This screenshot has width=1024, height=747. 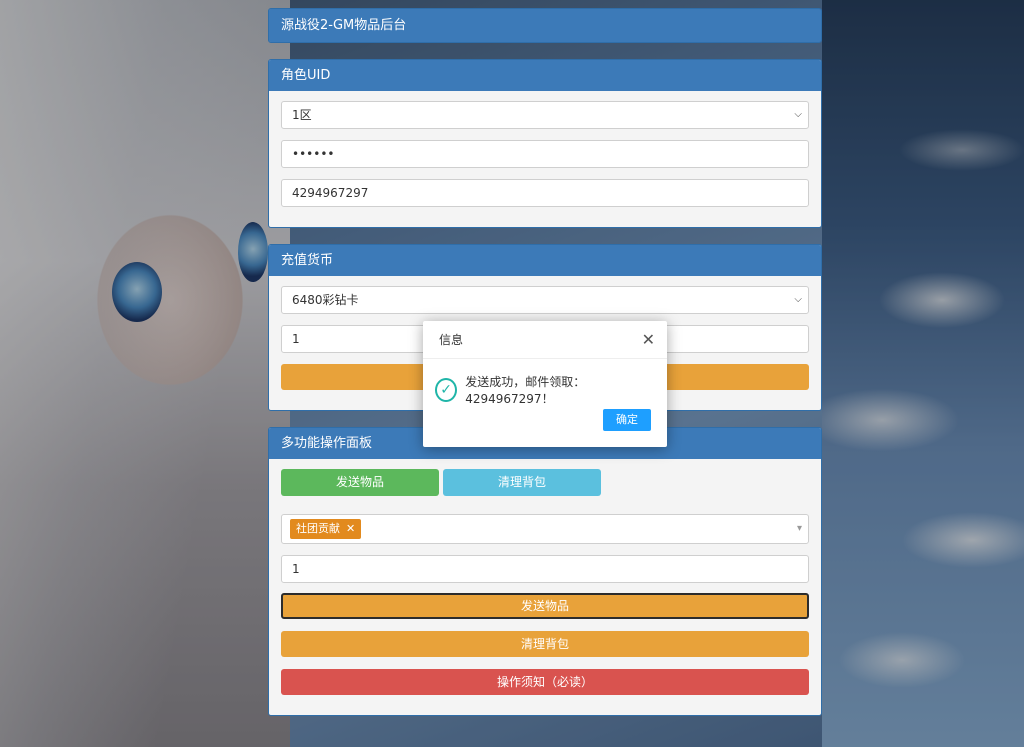 What do you see at coordinates (545, 606) in the screenshot?
I see `send-items-button: 发送物品` at bounding box center [545, 606].